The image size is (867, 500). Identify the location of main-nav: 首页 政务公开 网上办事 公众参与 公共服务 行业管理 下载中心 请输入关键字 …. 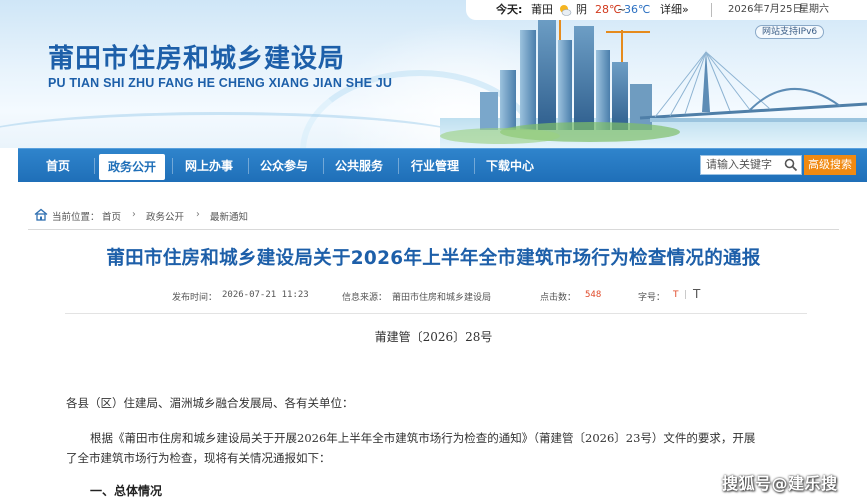
(442, 165).